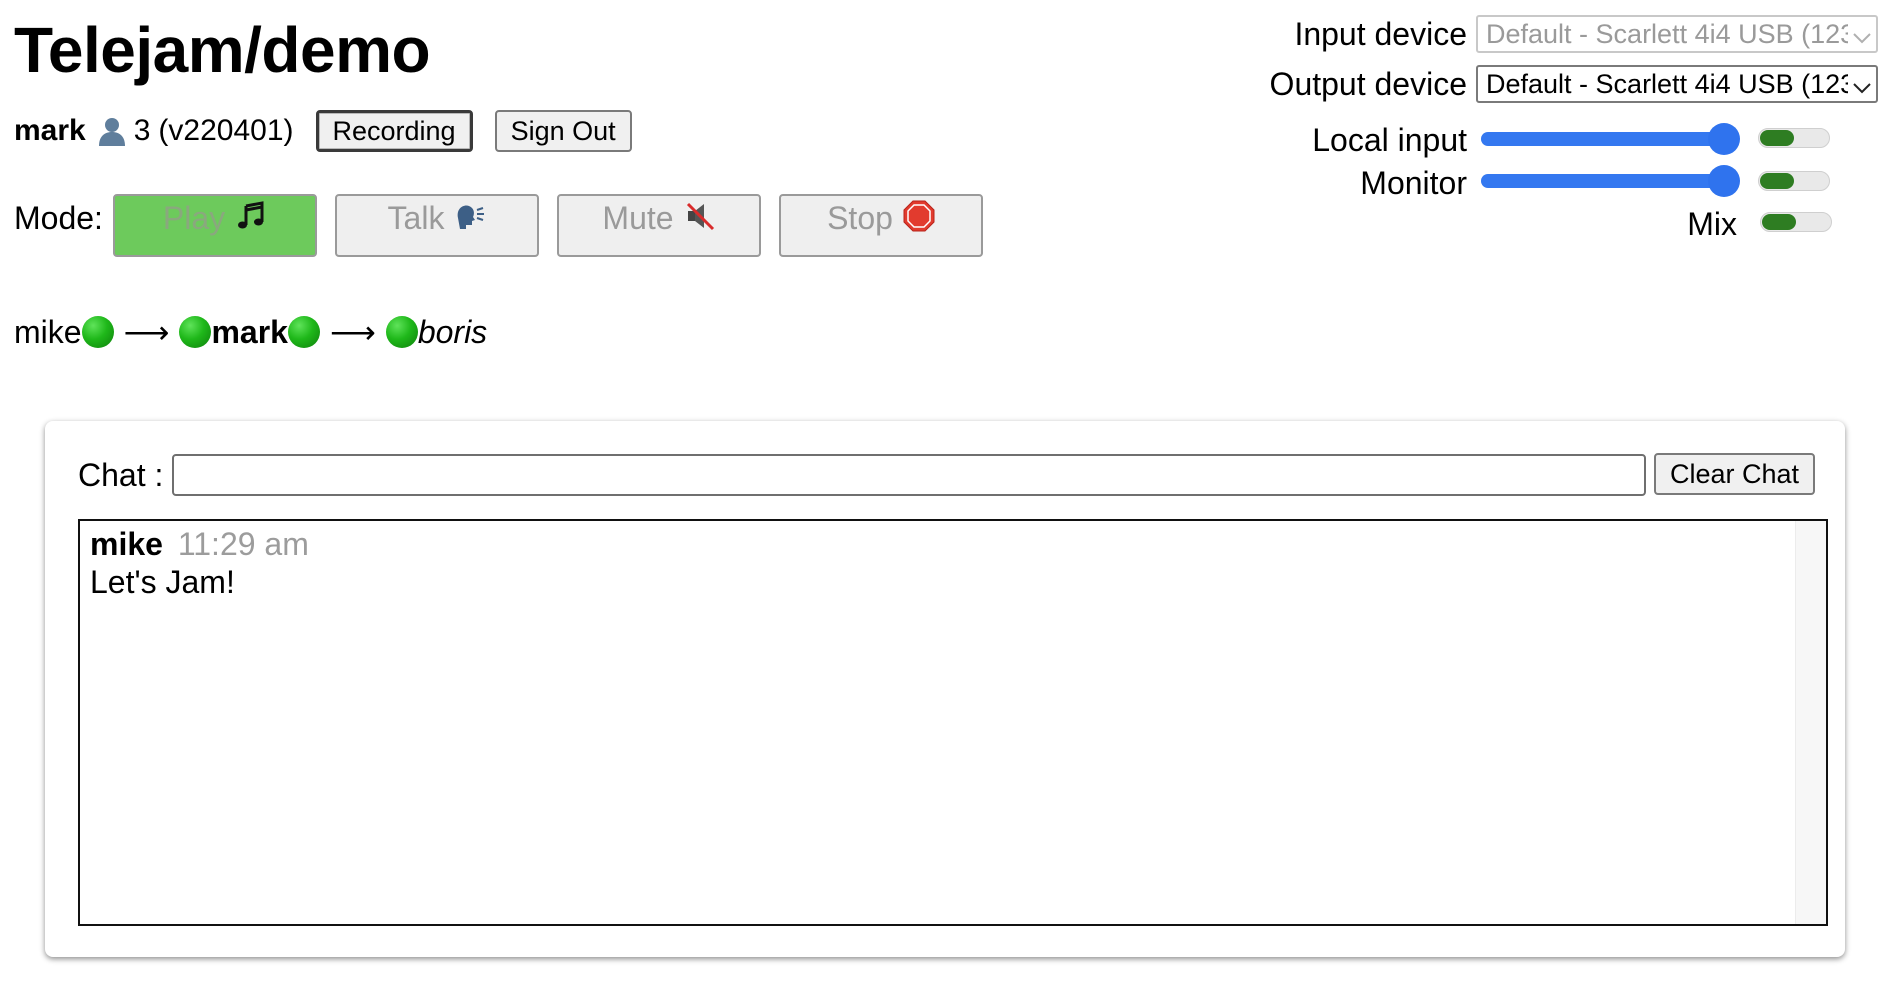  I want to click on user-status-bar: mark 3 (v220401) Recording Sign Out, so click(323, 131).